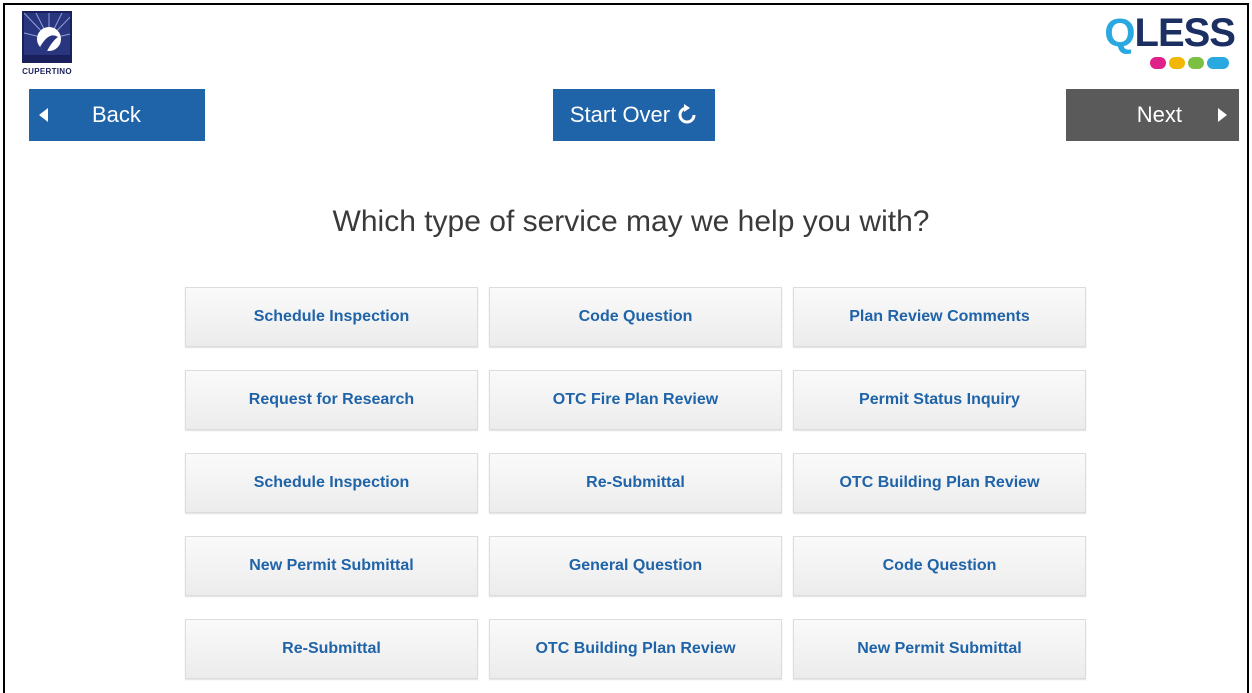  What do you see at coordinates (47, 71) in the screenshot?
I see `cupertino-logo-text: CUPERTINO` at bounding box center [47, 71].